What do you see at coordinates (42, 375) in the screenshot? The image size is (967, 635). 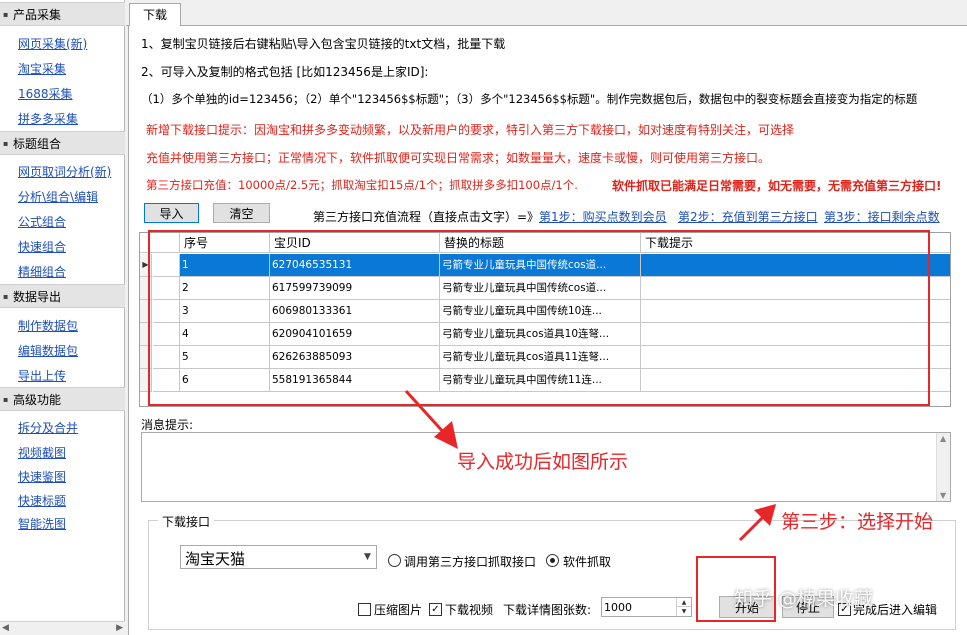 I see `sidebar-item-export-upload: 导出上传` at bounding box center [42, 375].